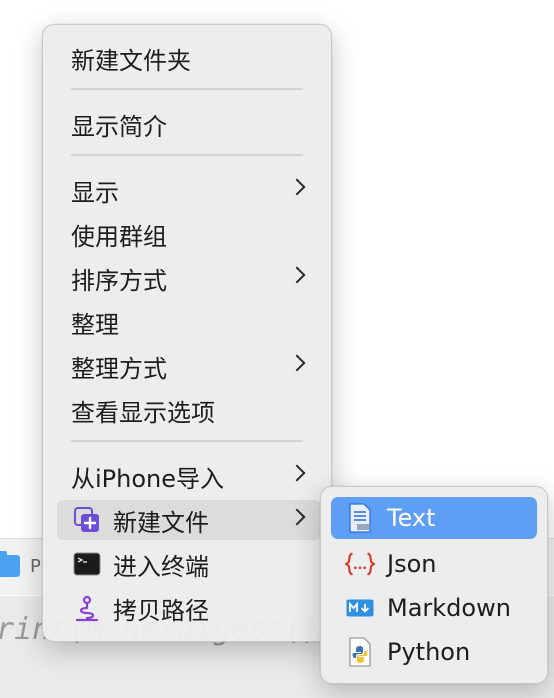 The height and width of the screenshot is (698, 554). Describe the element at coordinates (87, 608) in the screenshot. I see `path-icon` at that location.